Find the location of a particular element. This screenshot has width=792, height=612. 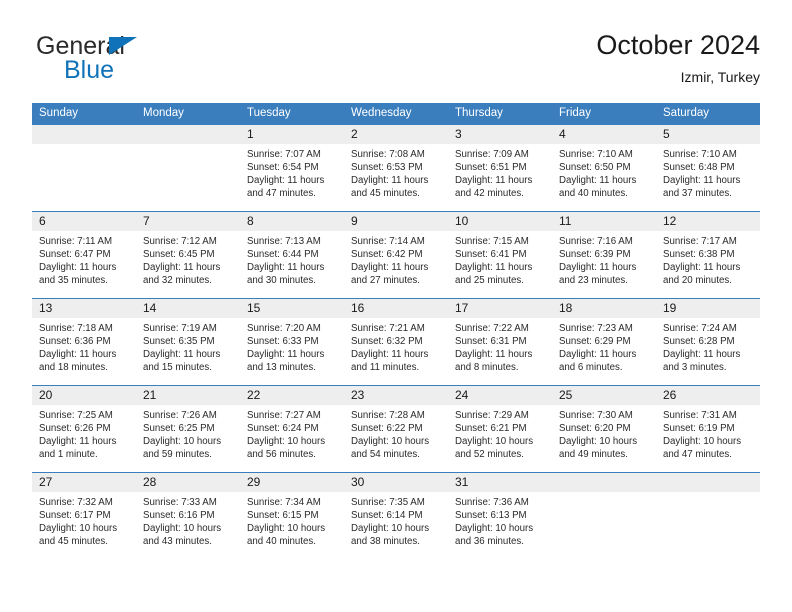

sunset-text: Sunset: 6:17 PM is located at coordinates (75, 516).